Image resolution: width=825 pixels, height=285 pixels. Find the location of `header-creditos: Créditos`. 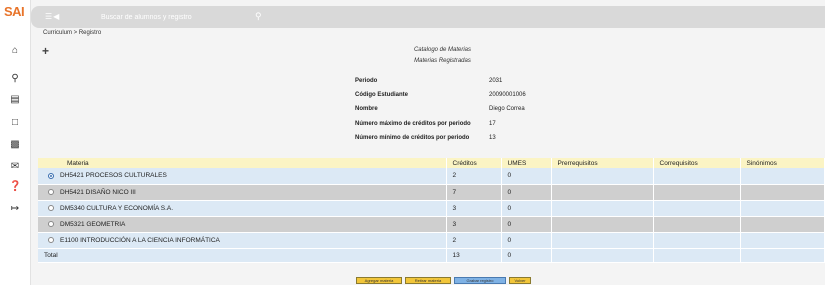

header-creditos: Créditos is located at coordinates (474, 163).